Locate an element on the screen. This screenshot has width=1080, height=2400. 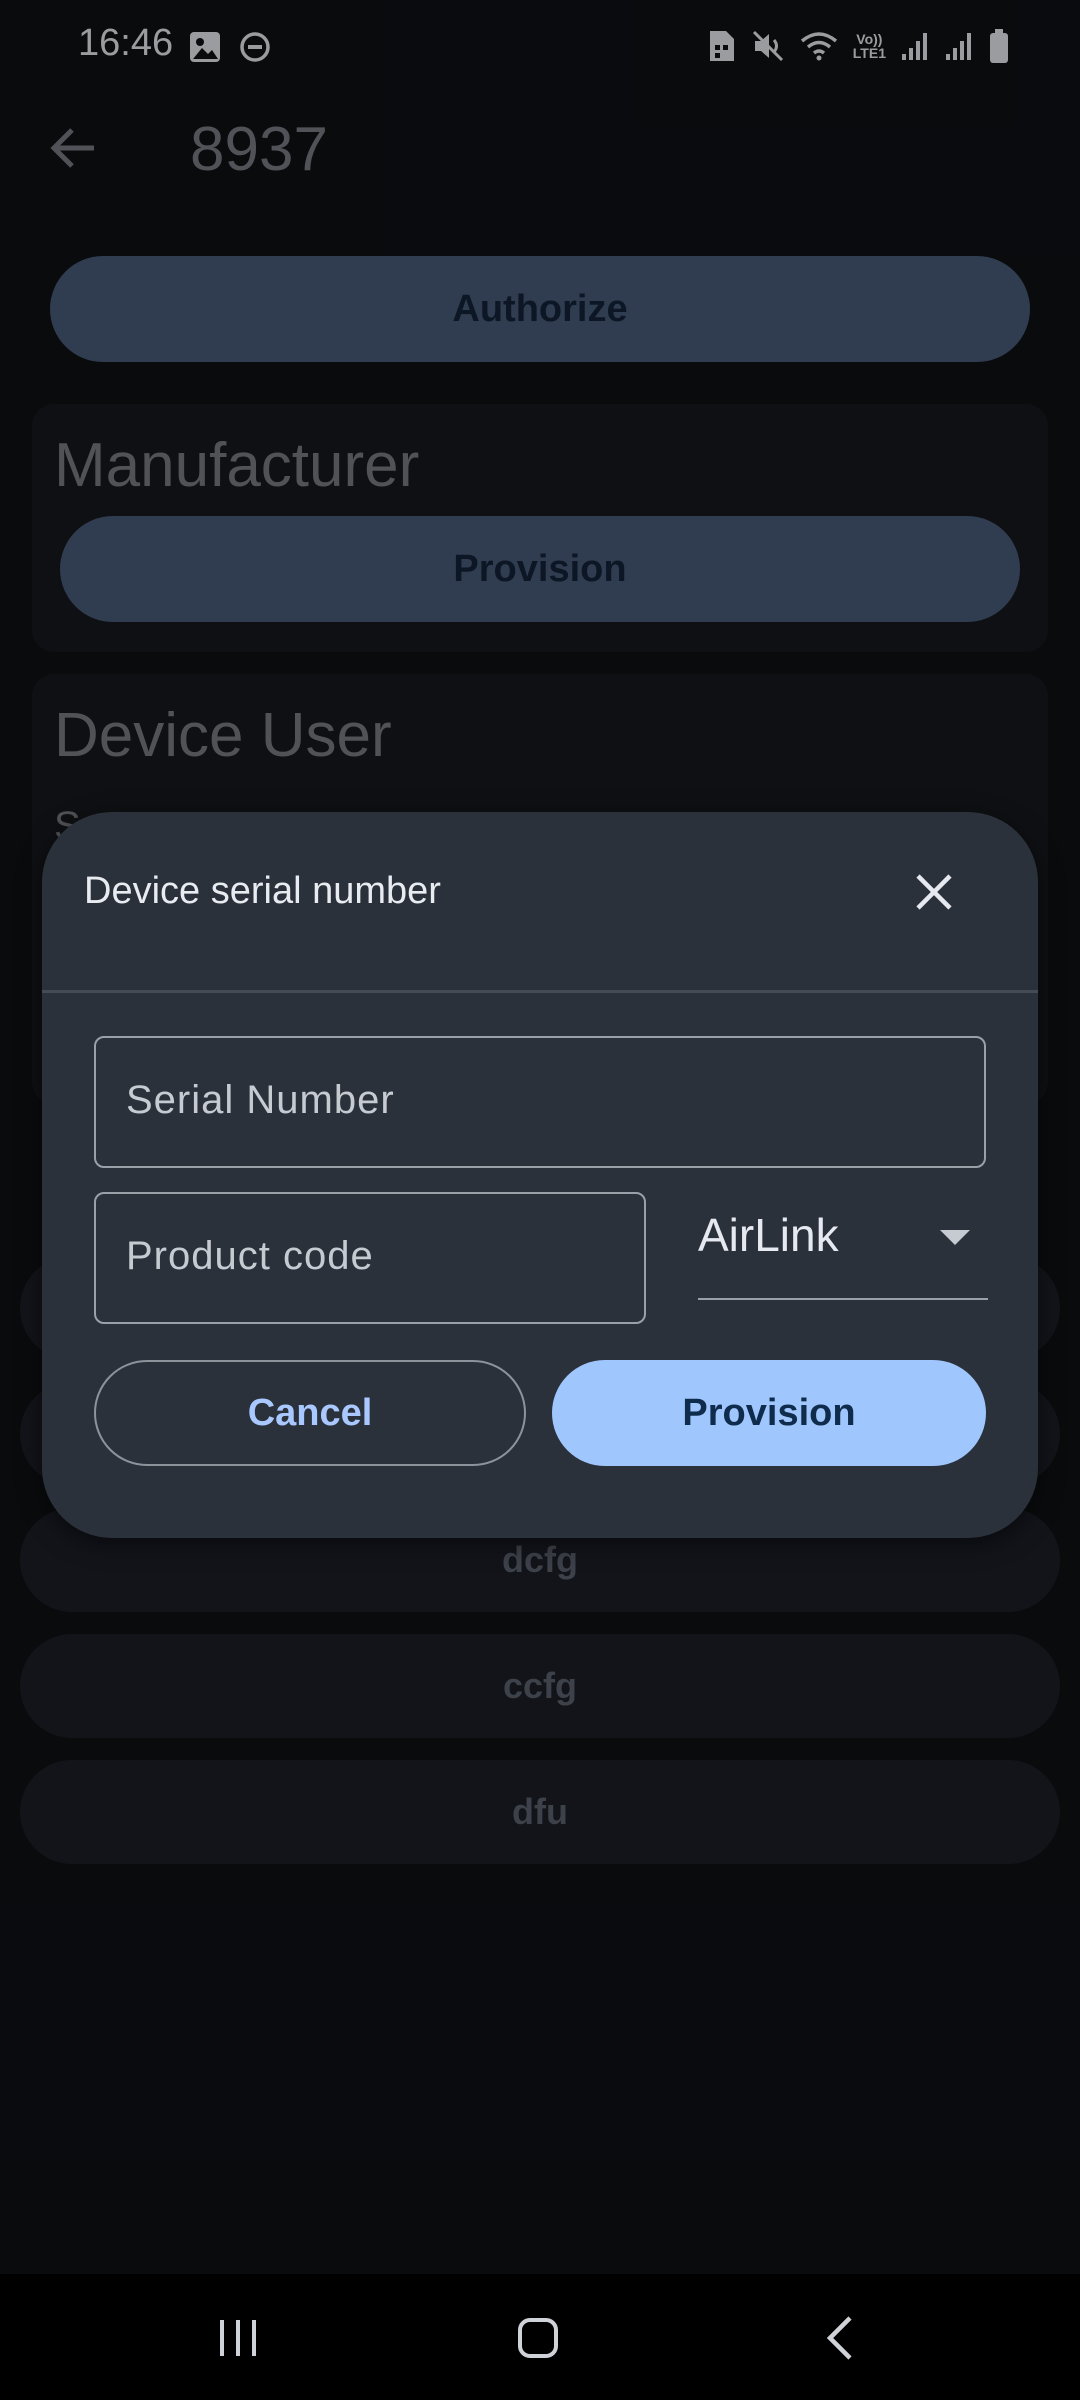
back-icon is located at coordinates (839, 2338).